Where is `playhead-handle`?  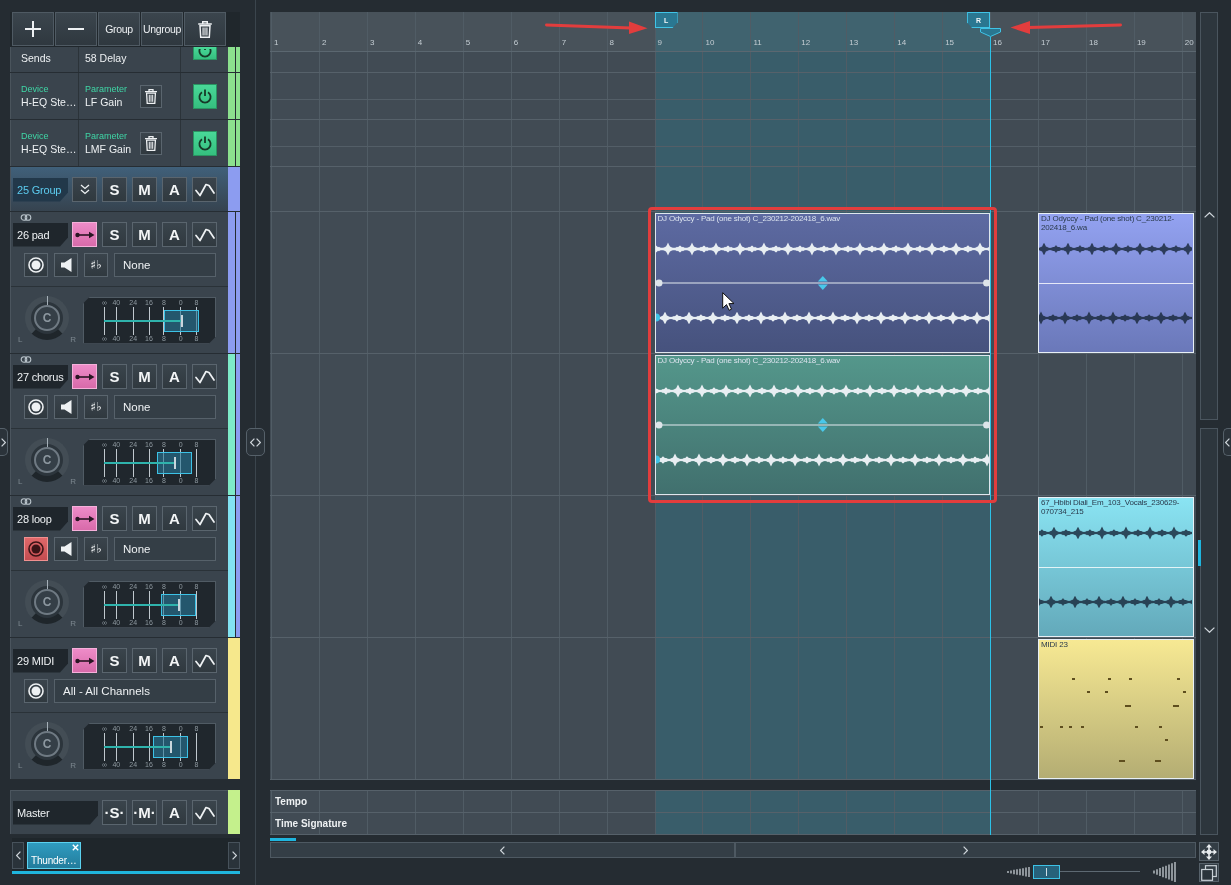
playhead-handle is located at coordinates (990, 32).